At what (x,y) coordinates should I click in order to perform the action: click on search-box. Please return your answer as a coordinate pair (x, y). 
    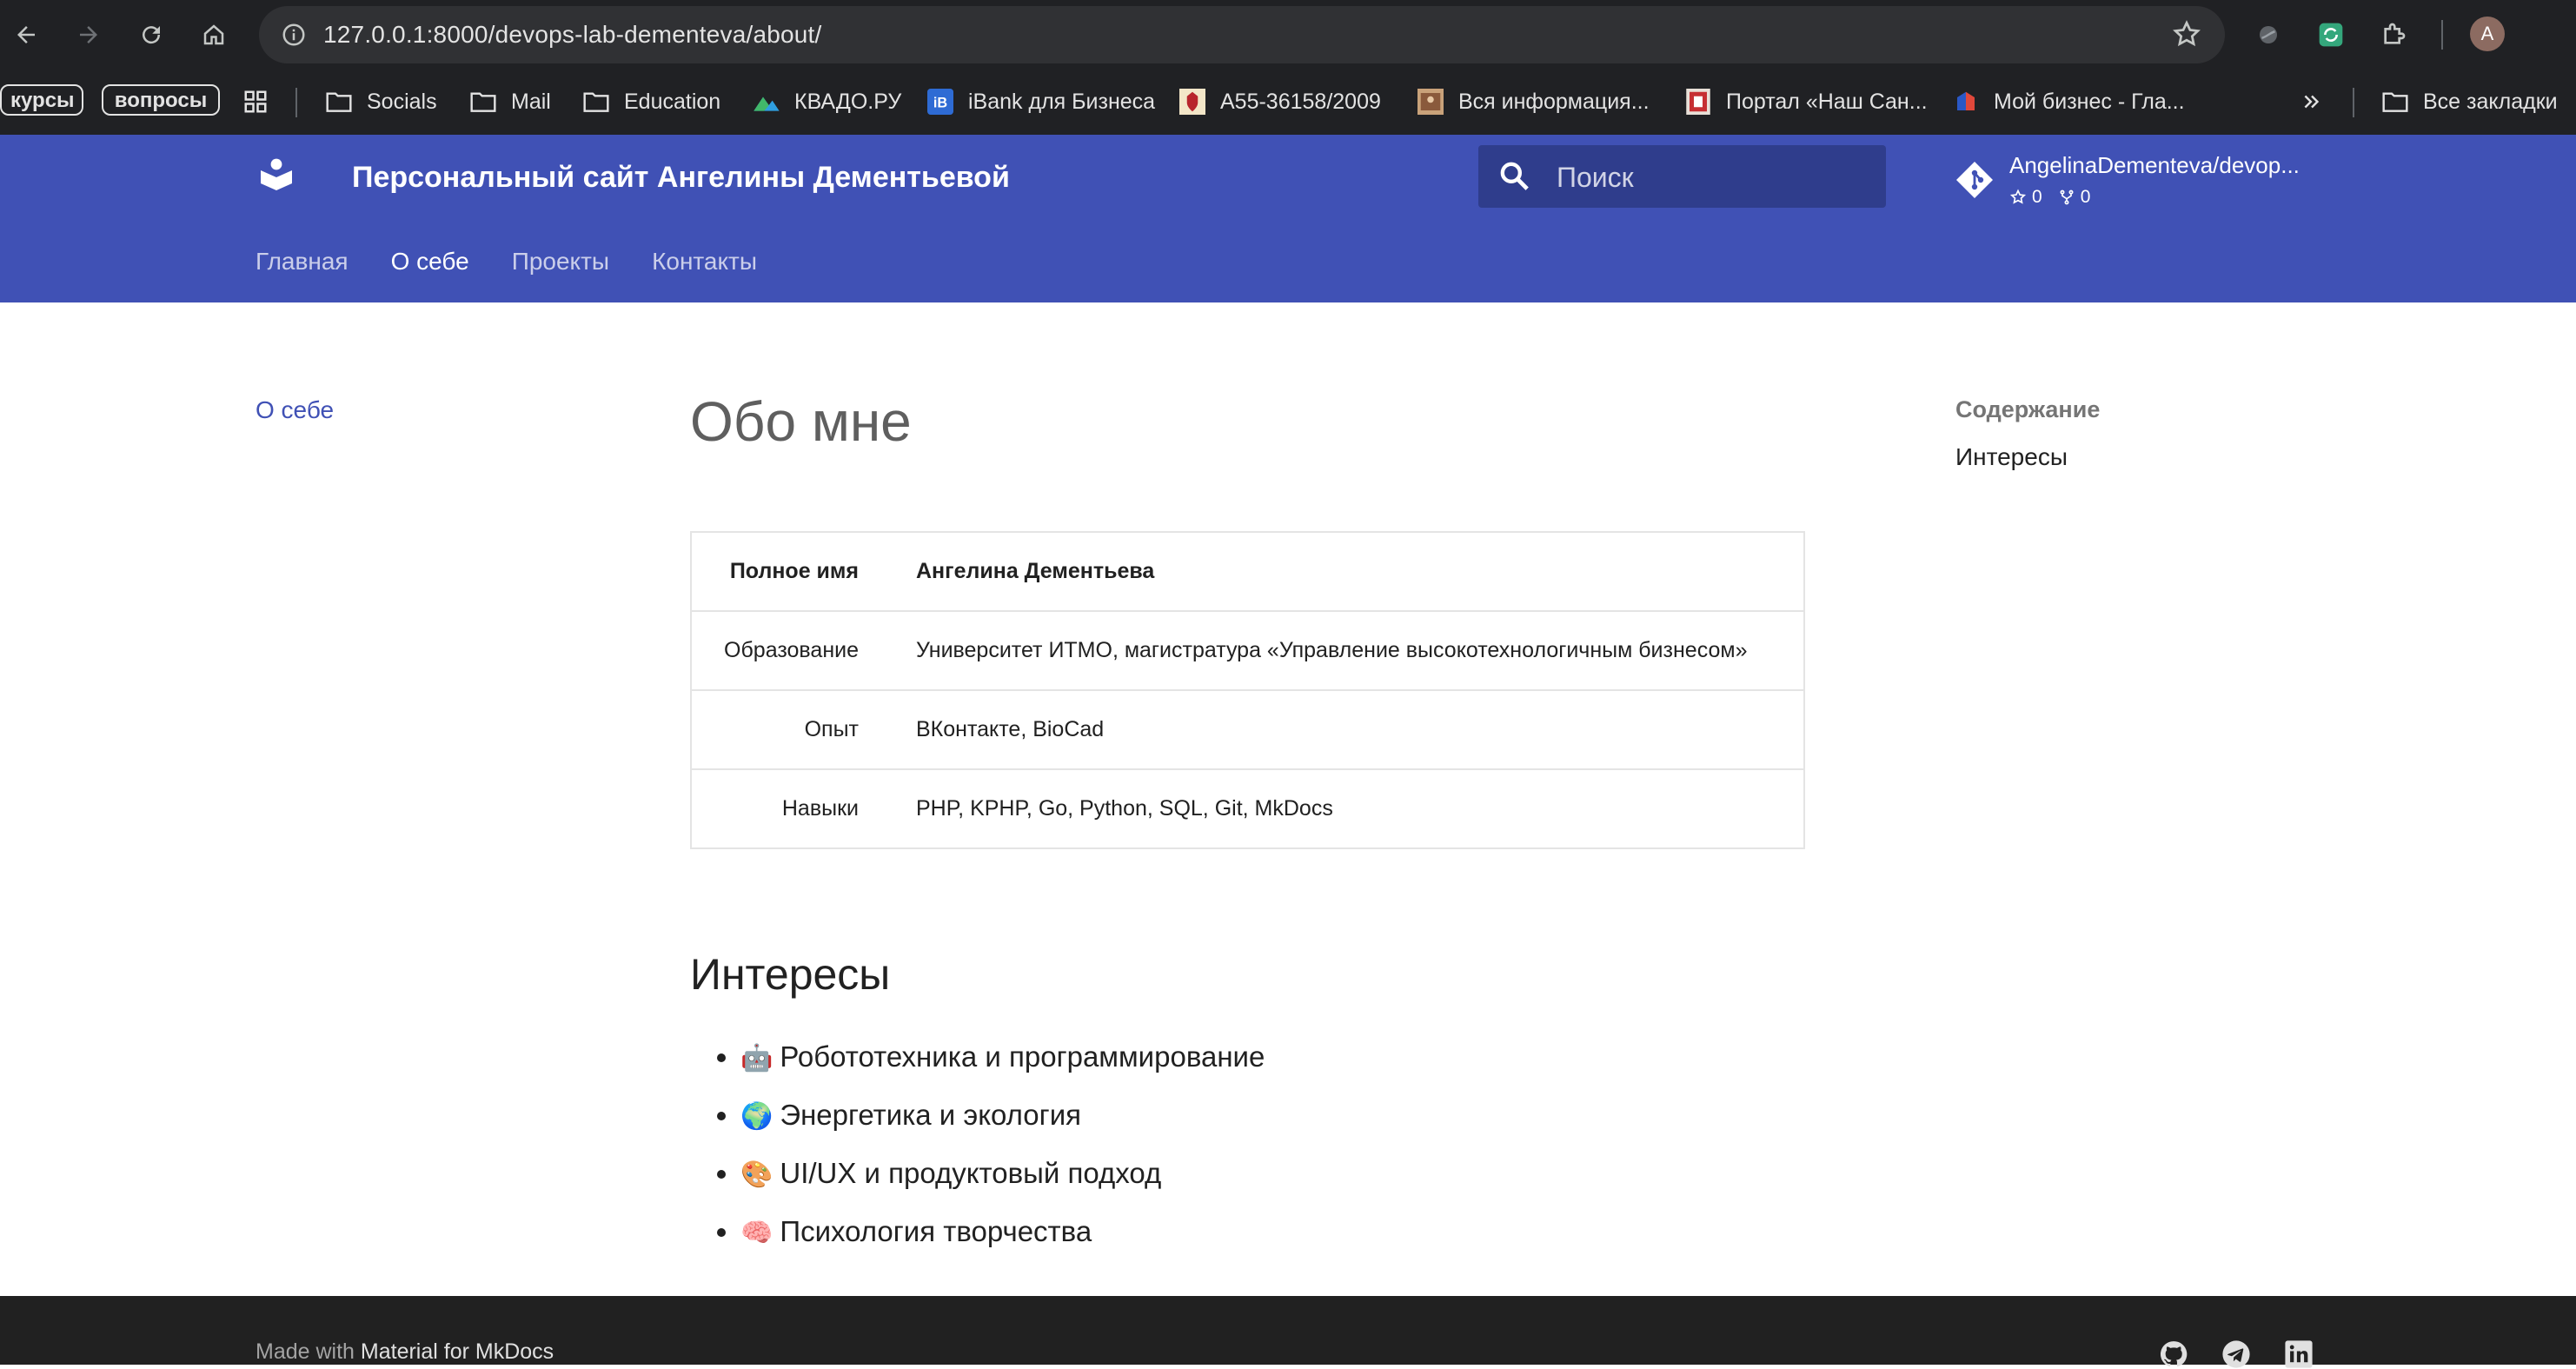
    Looking at the image, I should click on (1682, 177).